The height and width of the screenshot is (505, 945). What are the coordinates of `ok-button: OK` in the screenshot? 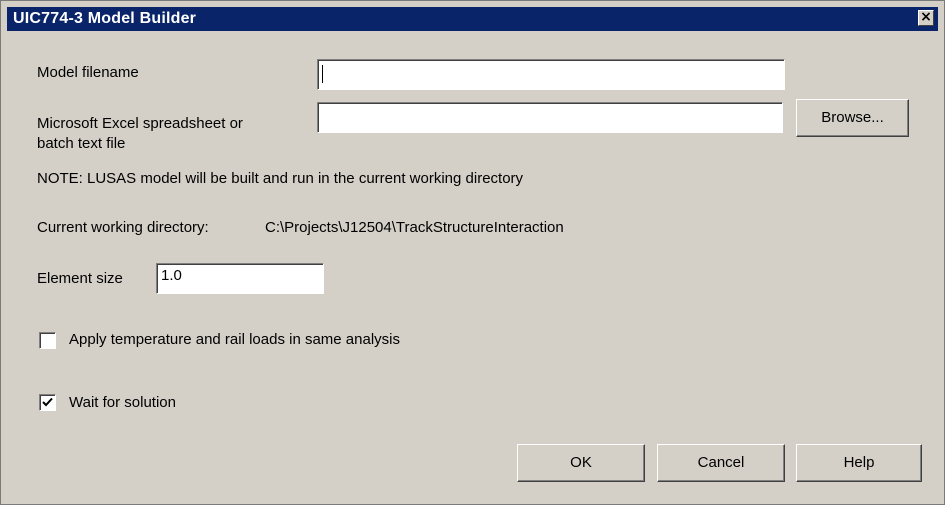 It's located at (581, 463).